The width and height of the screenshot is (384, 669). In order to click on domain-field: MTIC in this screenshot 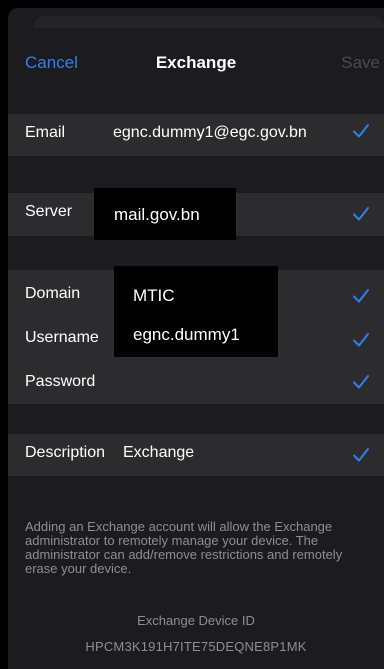, I will do `click(154, 296)`.